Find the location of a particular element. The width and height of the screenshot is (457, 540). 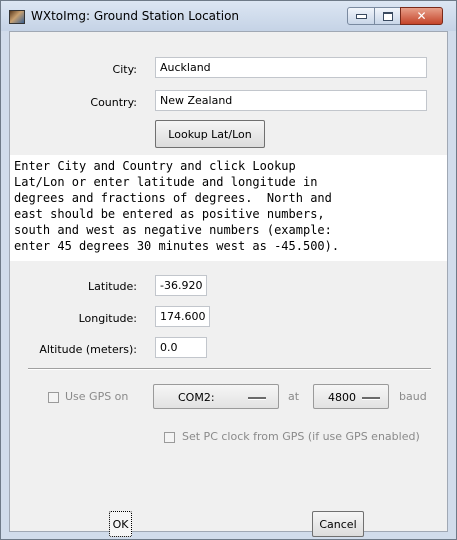

minimize-button is located at coordinates (361, 16).